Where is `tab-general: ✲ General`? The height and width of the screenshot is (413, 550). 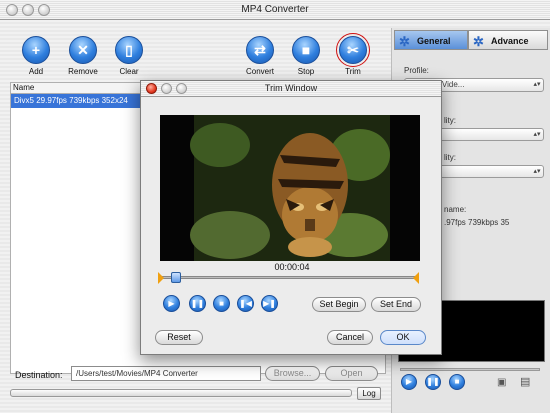 tab-general: ✲ General is located at coordinates (431, 40).